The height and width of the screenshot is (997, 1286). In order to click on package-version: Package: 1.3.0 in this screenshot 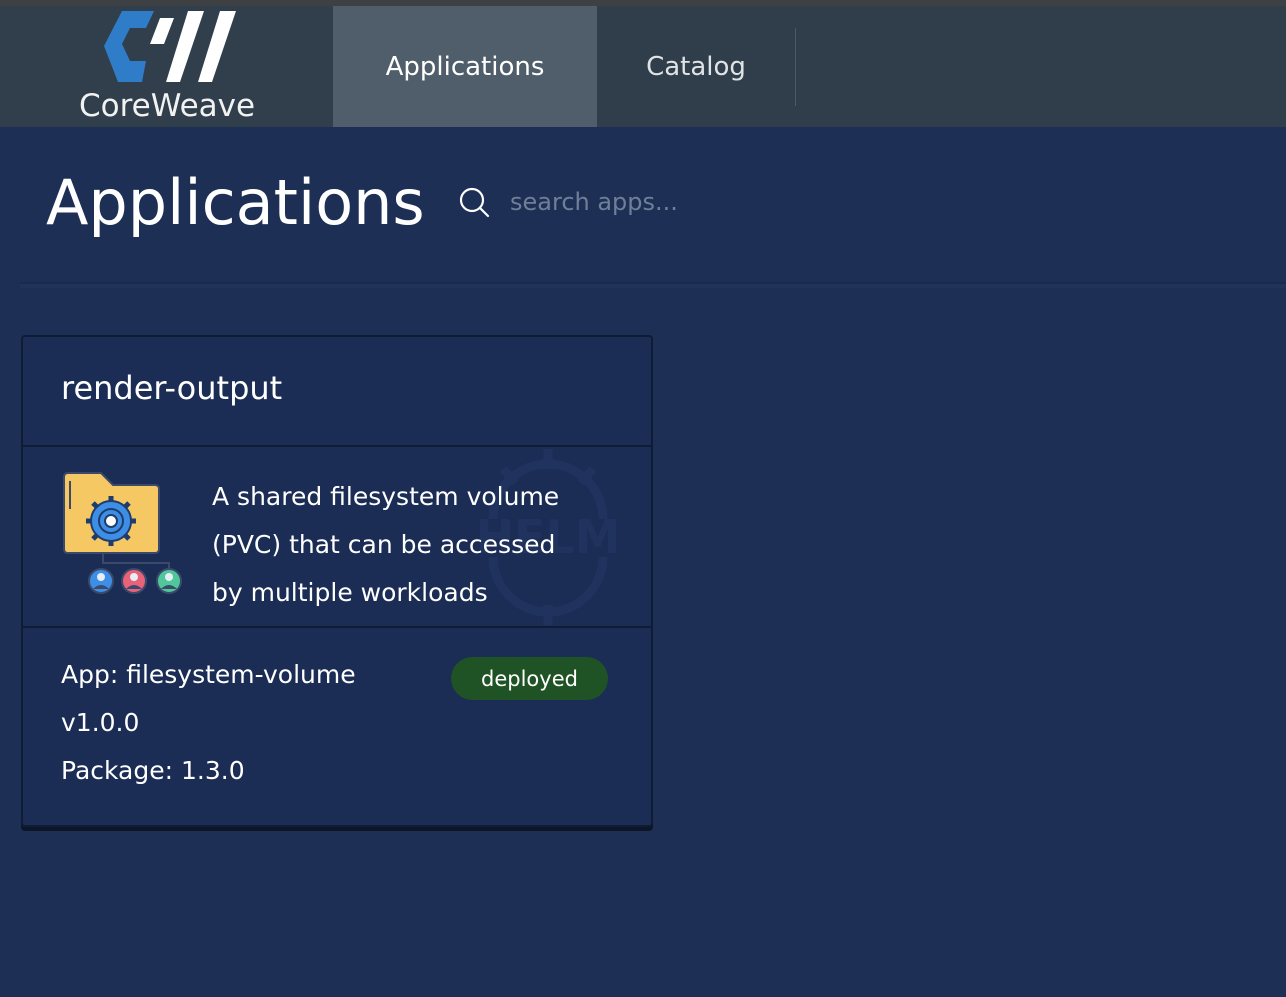, I will do `click(153, 770)`.